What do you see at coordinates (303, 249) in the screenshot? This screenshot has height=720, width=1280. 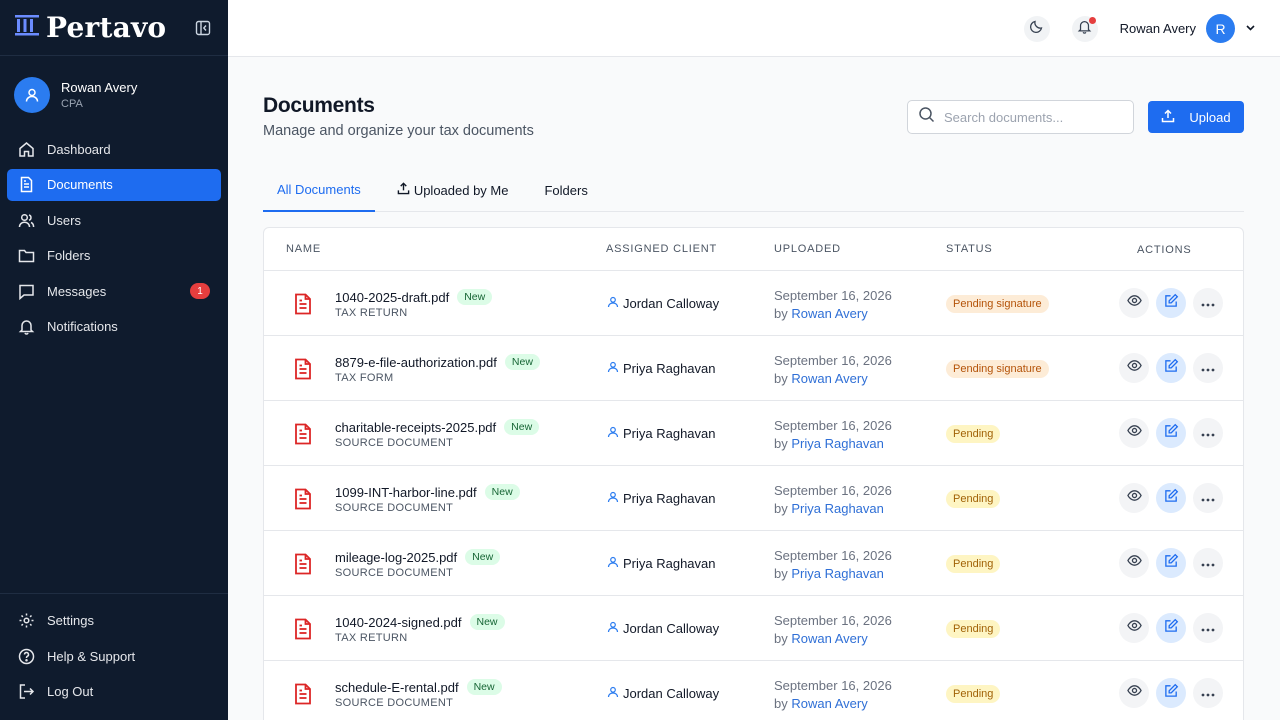 I see `column-header-name: NAME` at bounding box center [303, 249].